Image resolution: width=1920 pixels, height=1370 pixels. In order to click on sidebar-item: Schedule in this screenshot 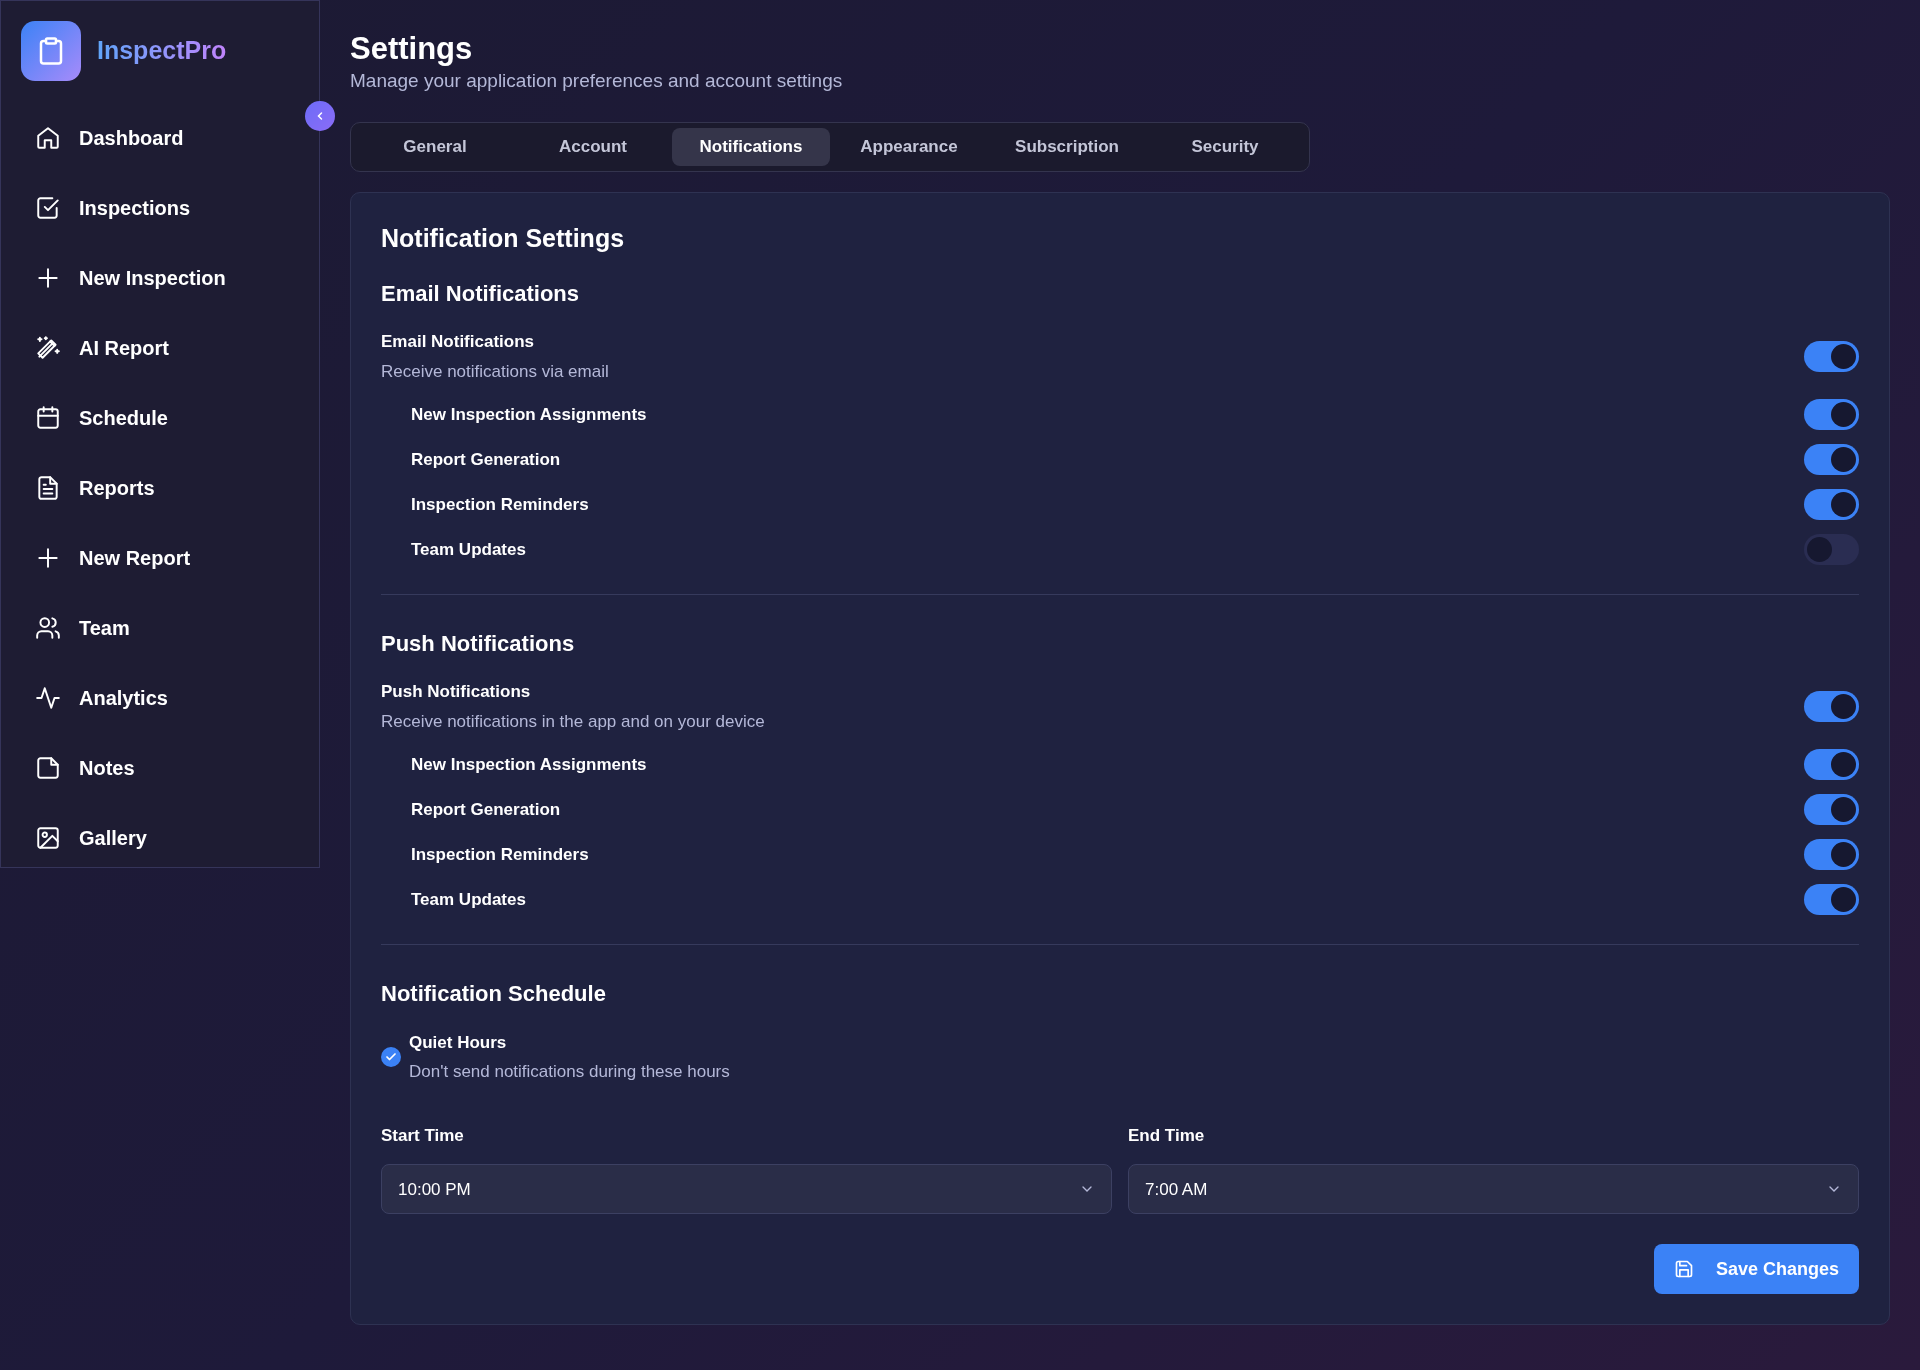, I will do `click(160, 418)`.